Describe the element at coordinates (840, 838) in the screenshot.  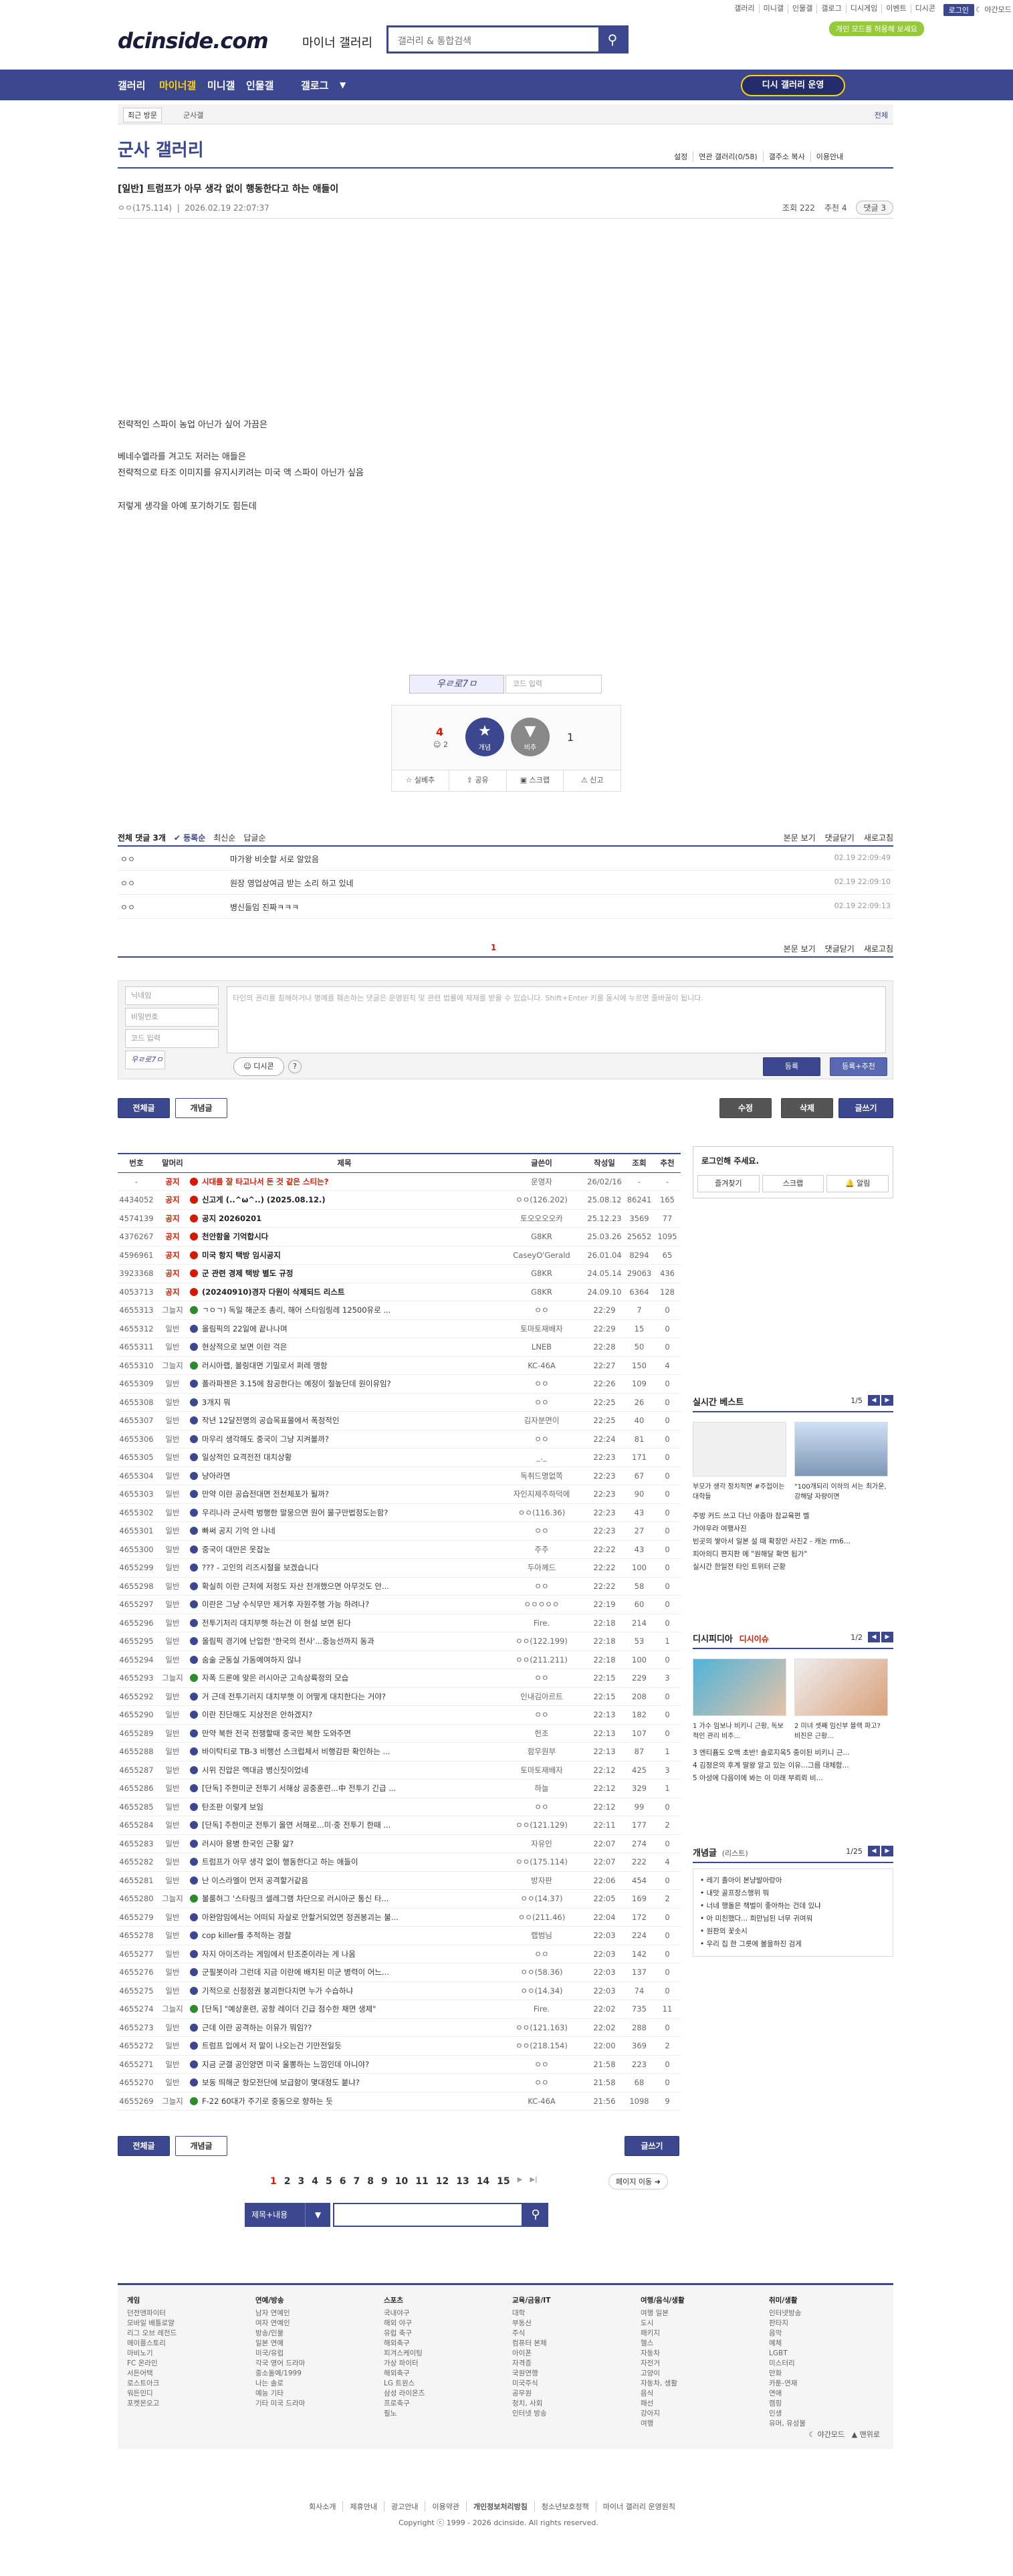
I see `fold-comments-button: 댓글닫기` at that location.